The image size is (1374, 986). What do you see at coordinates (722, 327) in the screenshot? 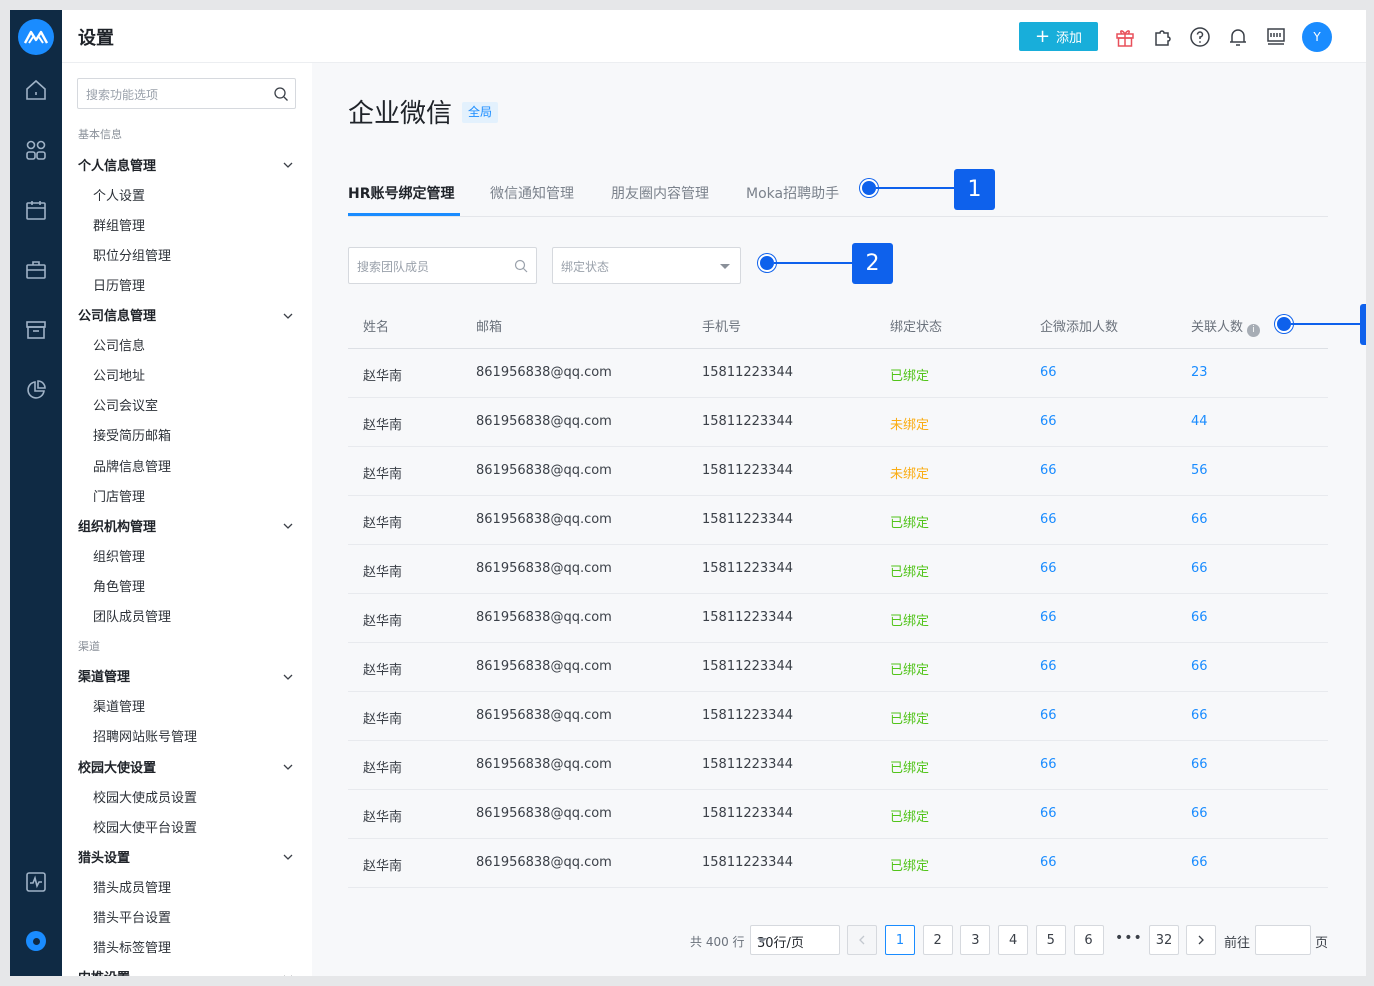
I see `col-phone: 手机号` at bounding box center [722, 327].